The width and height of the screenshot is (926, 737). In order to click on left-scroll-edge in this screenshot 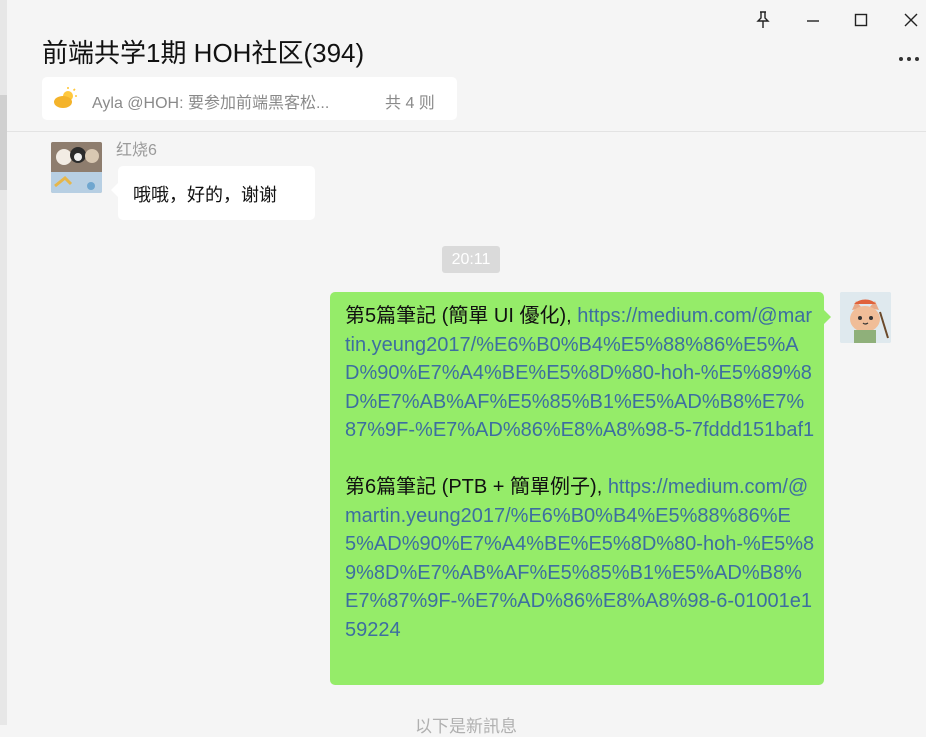, I will do `click(3, 362)`.